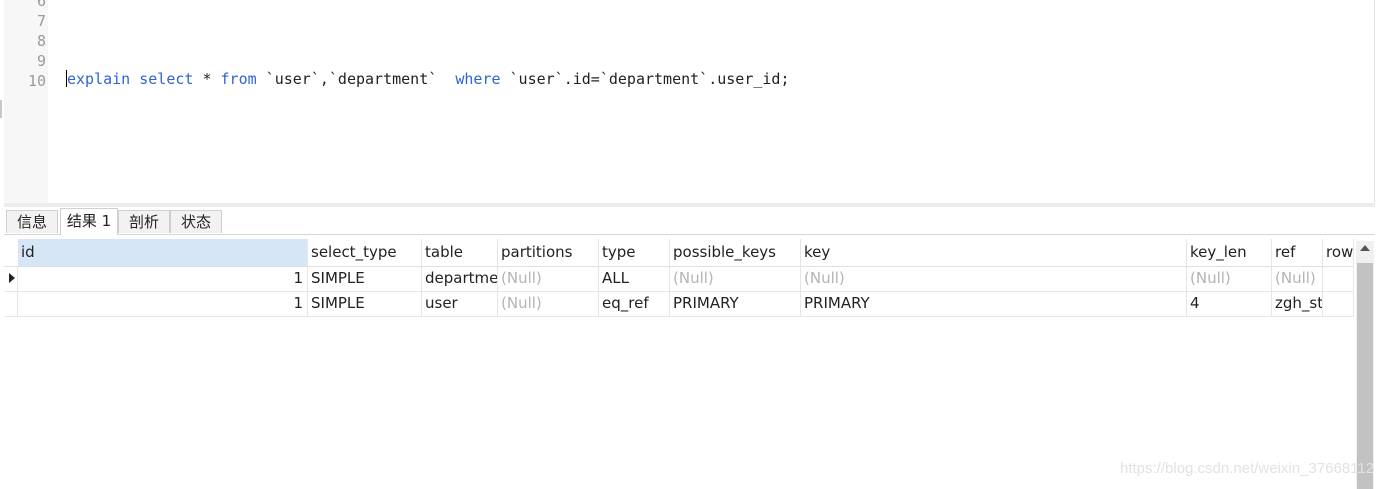 Image resolution: width=1400 pixels, height=489 pixels. Describe the element at coordinates (735, 278) in the screenshot. I see `cell-possible-keys: (Null)` at that location.